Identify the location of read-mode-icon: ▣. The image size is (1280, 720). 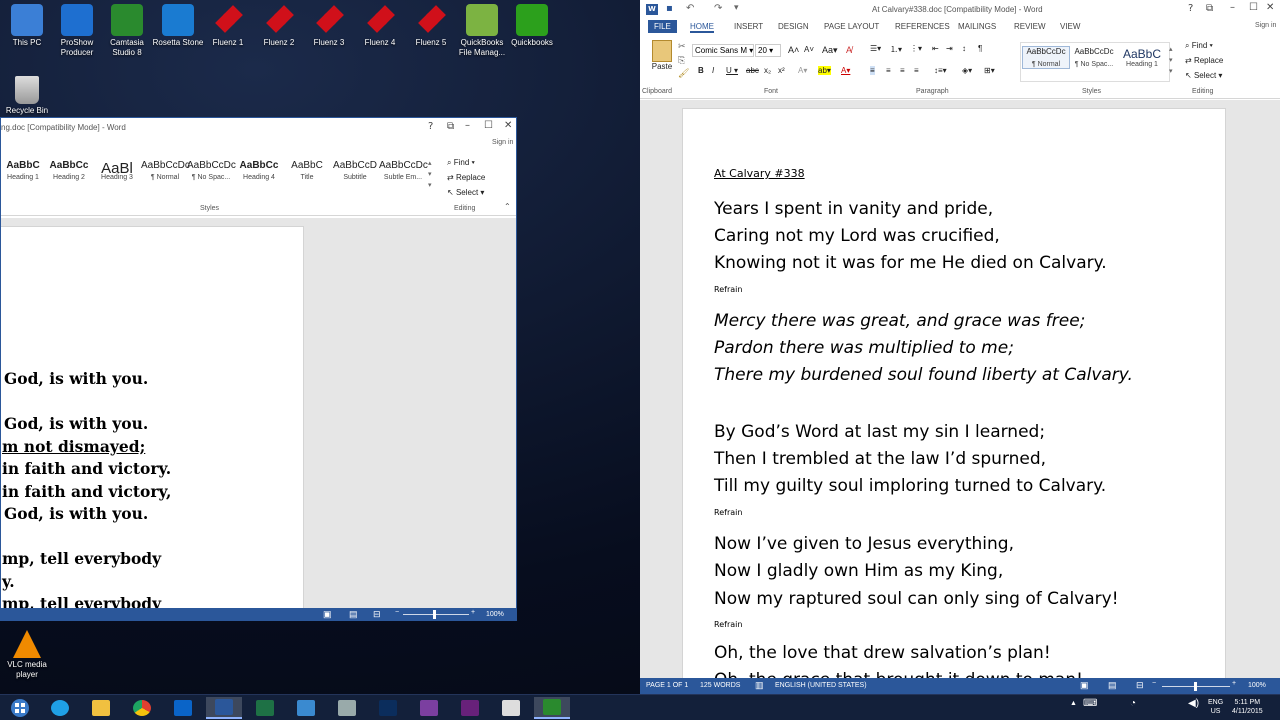
(327, 614).